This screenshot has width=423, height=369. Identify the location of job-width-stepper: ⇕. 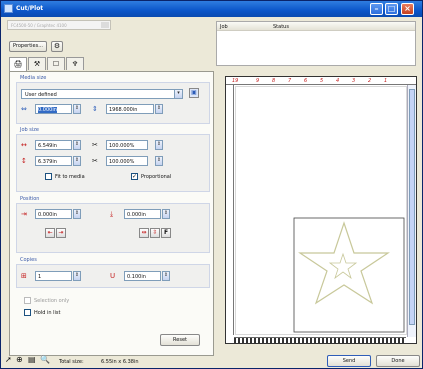
(77, 145).